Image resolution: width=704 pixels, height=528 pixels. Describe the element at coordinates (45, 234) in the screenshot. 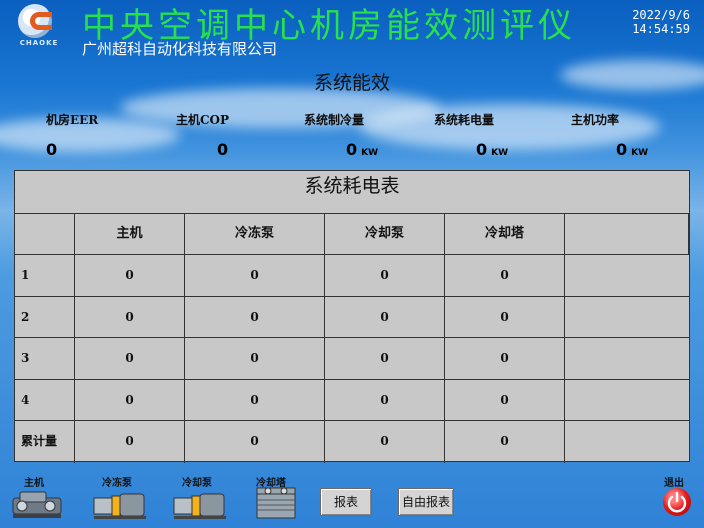

I see `header-blank` at that location.